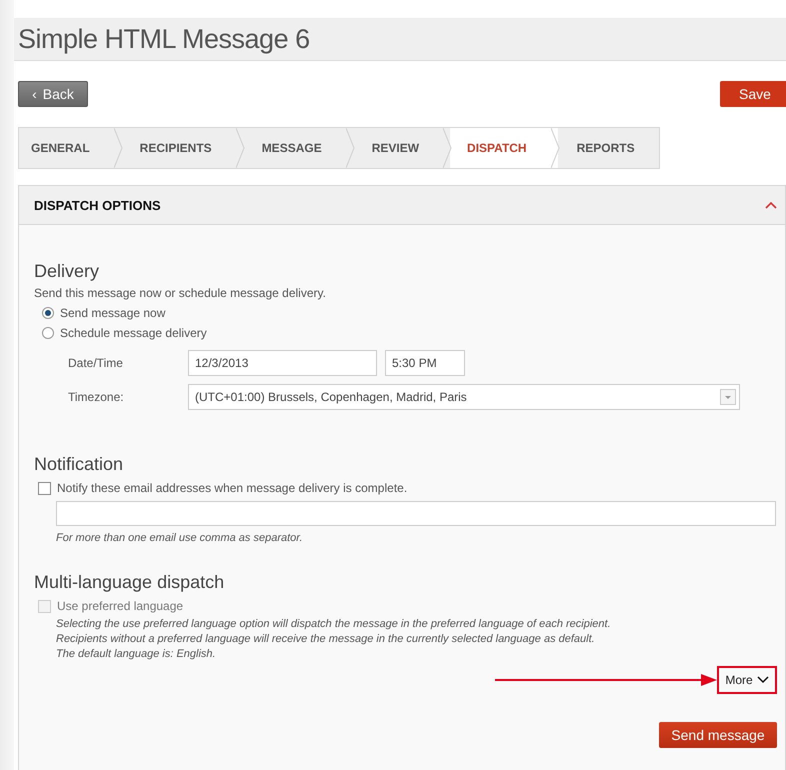  What do you see at coordinates (334, 624) in the screenshot?
I see `note-text: Selecting the use preferred language option will dispatch the message in the preferred language of each recipient.` at bounding box center [334, 624].